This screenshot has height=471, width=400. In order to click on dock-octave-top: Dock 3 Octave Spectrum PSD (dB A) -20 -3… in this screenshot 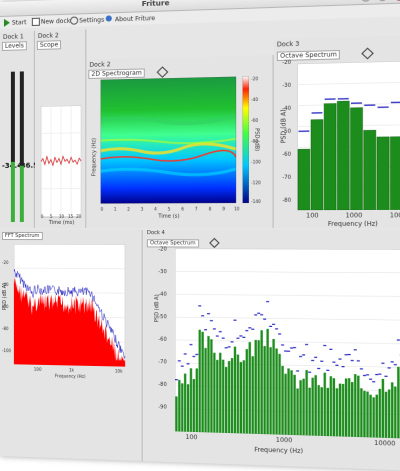, I will do `click(337, 131)`.